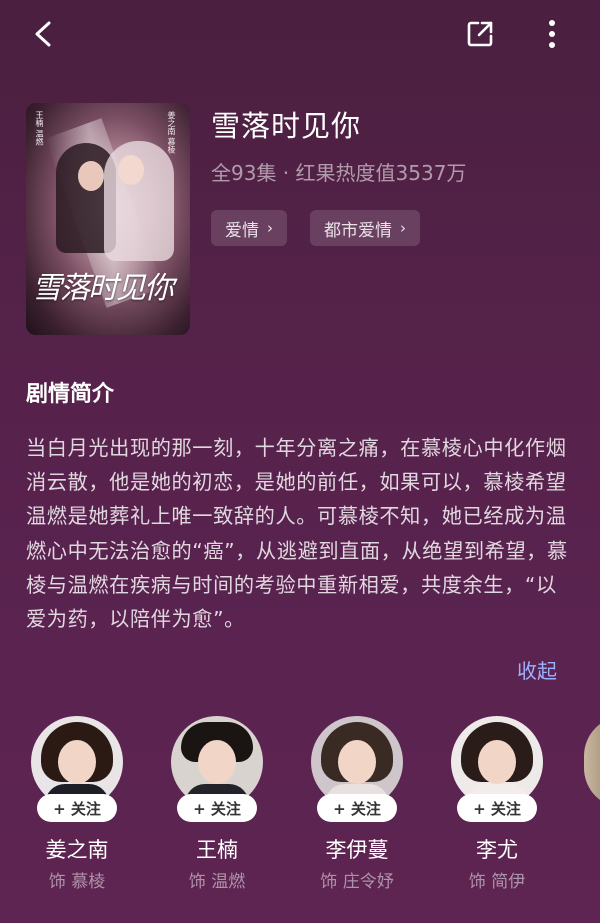 The image size is (600, 923). What do you see at coordinates (131, 170) in the screenshot?
I see `poster-face-right` at bounding box center [131, 170].